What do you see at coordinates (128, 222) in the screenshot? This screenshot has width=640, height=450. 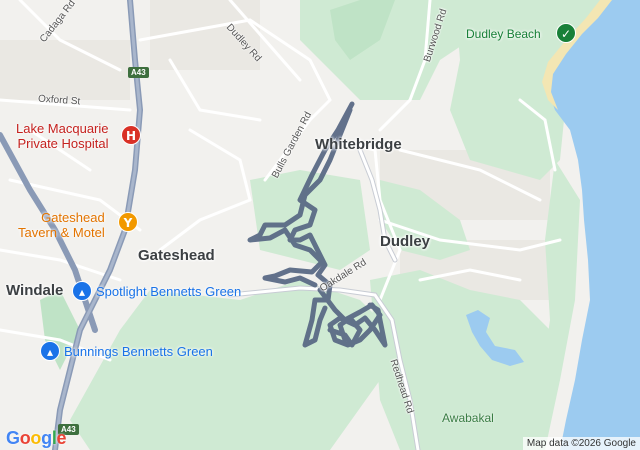 I see `cocktail-bar-icon: Y` at bounding box center [128, 222].